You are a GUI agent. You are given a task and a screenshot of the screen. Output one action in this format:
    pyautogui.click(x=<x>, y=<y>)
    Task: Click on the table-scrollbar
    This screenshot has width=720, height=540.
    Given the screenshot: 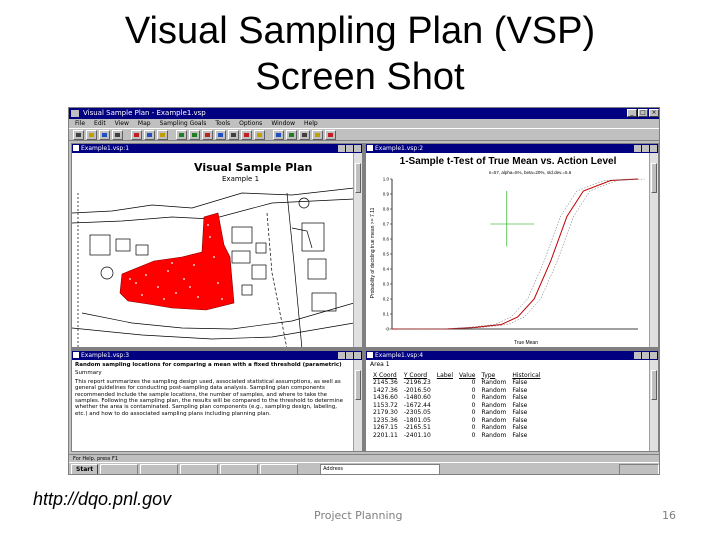 What is the action you would take?
    pyautogui.click(x=653, y=405)
    